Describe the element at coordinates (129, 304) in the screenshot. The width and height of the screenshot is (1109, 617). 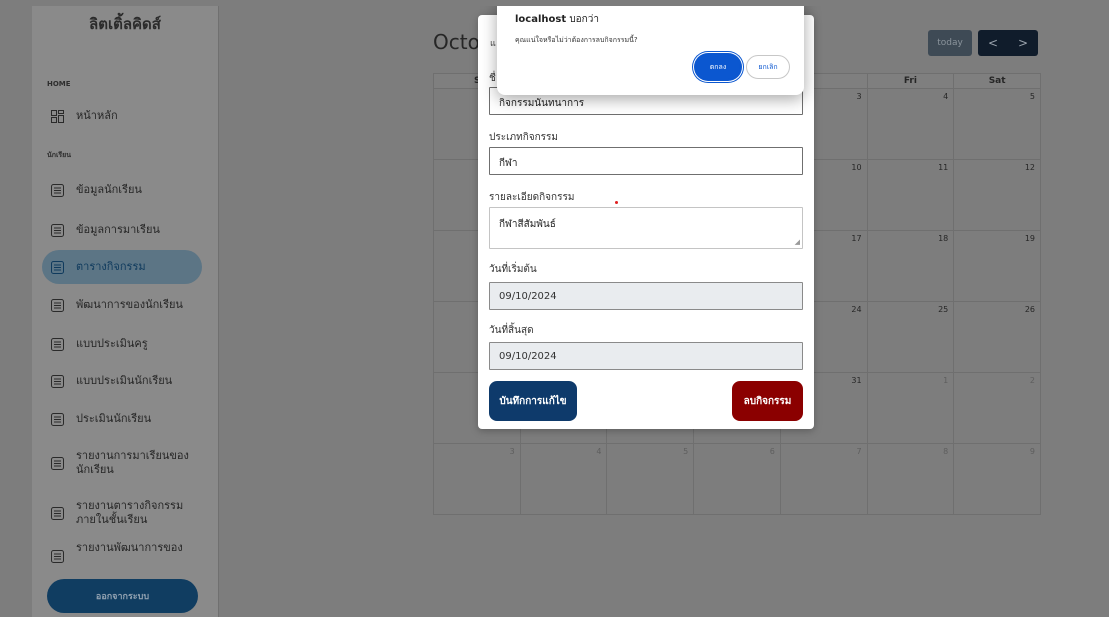
I see `sidebar-item-label: พัฒนาการของนักเรียน` at that location.